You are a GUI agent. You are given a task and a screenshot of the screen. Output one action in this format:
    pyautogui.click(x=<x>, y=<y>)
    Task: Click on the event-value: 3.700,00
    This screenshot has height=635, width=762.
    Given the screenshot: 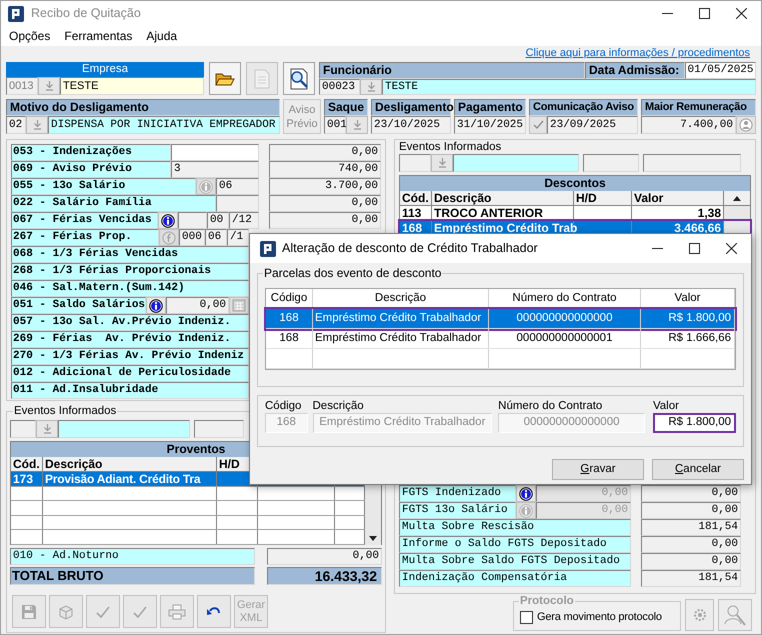 What is the action you would take?
    pyautogui.click(x=325, y=186)
    